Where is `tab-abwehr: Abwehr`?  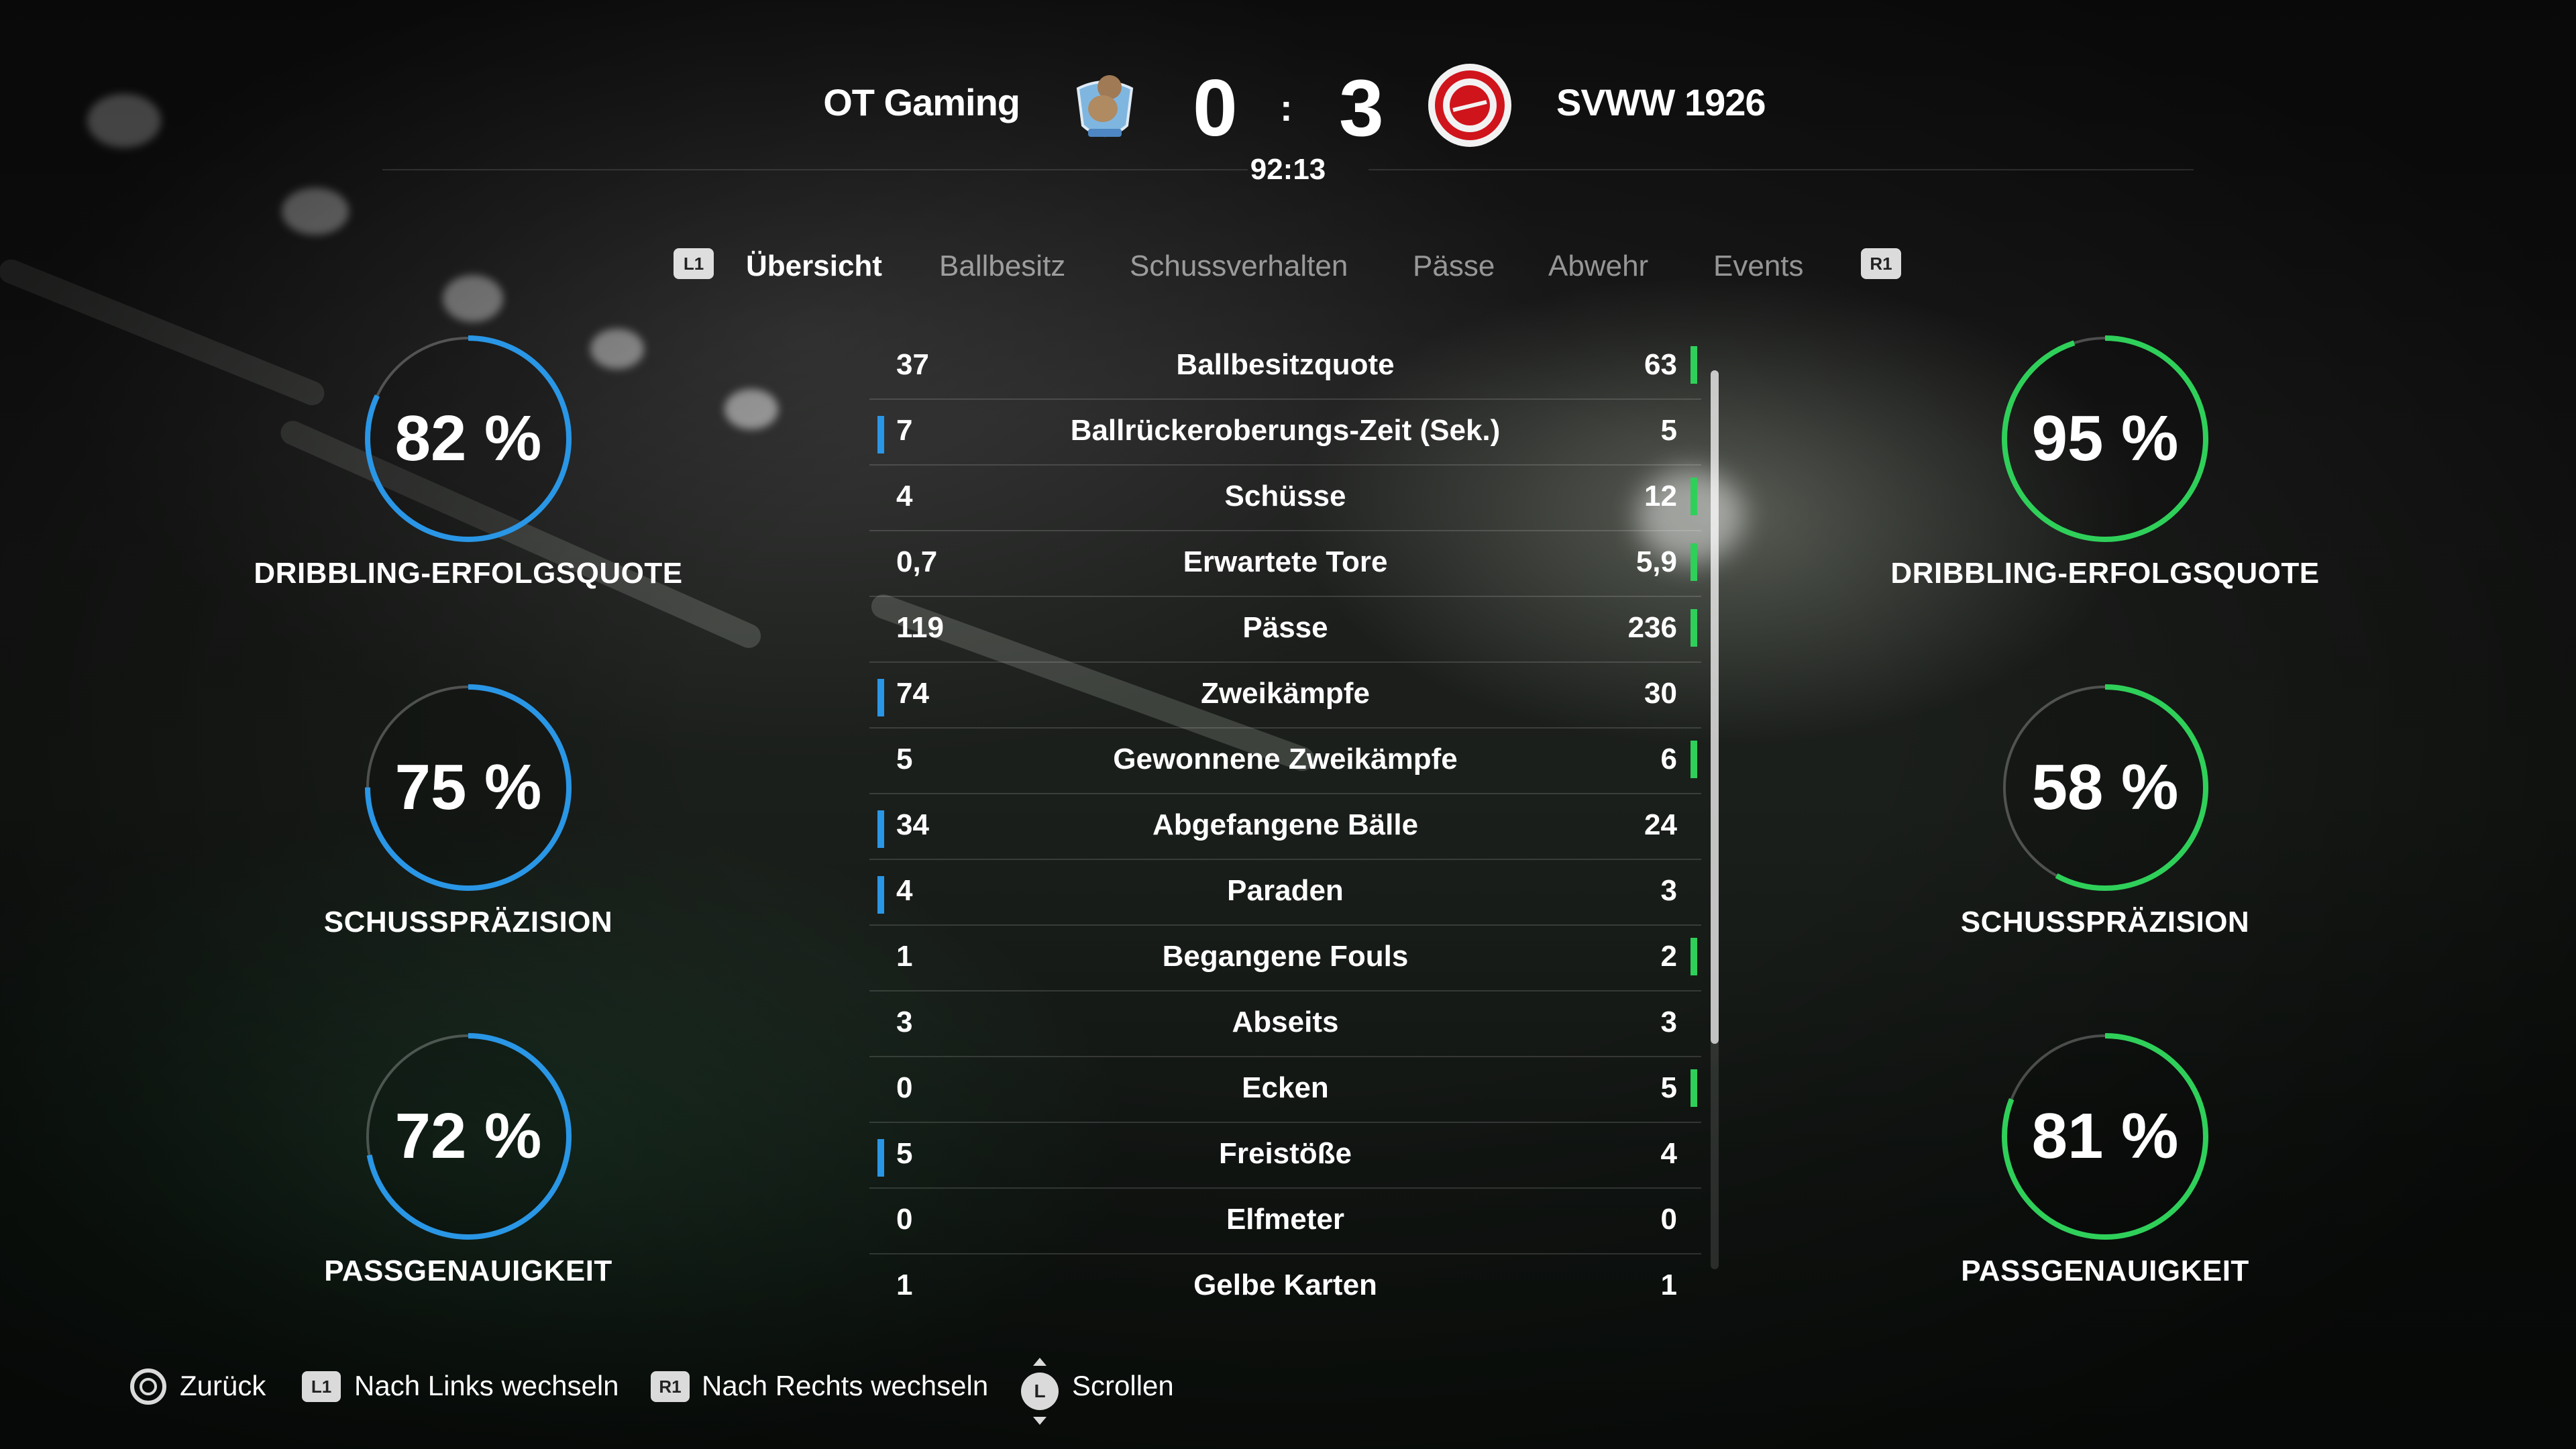 tab-abwehr: Abwehr is located at coordinates (1598, 266).